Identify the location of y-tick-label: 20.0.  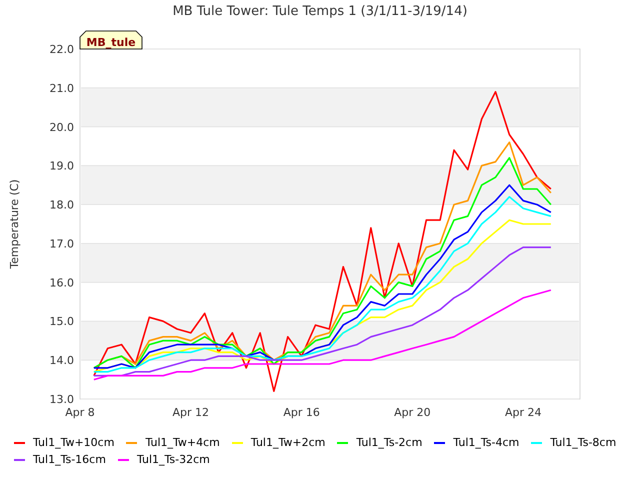
(62, 127).